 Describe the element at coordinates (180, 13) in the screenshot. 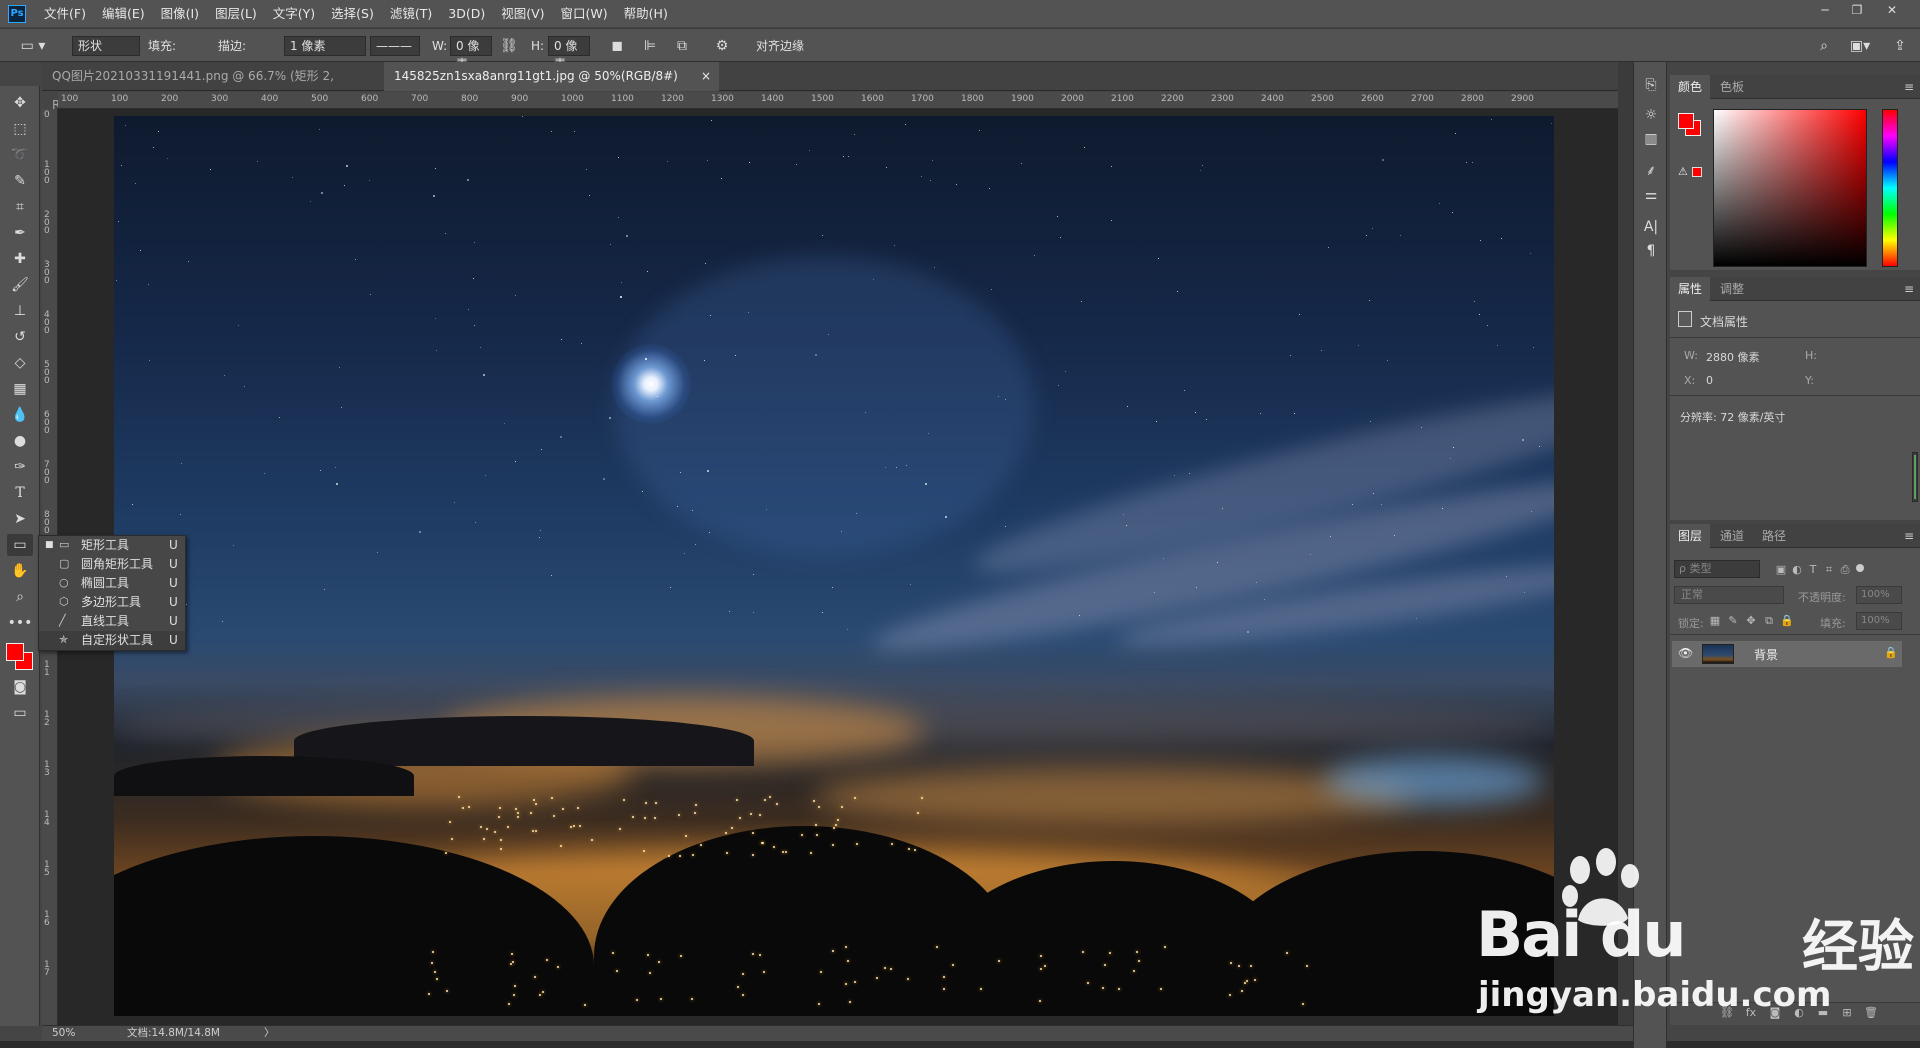

I see `menu-image: 图像(I)` at that location.